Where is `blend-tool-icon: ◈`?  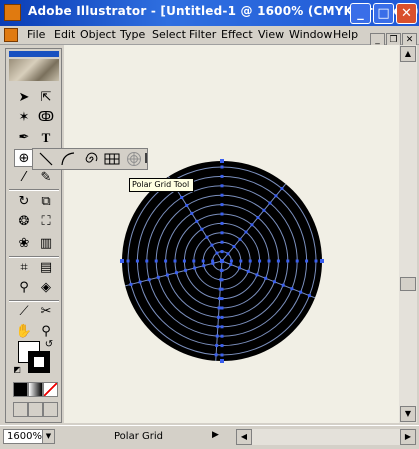
blend-tool-icon: ◈ is located at coordinates (46, 288).